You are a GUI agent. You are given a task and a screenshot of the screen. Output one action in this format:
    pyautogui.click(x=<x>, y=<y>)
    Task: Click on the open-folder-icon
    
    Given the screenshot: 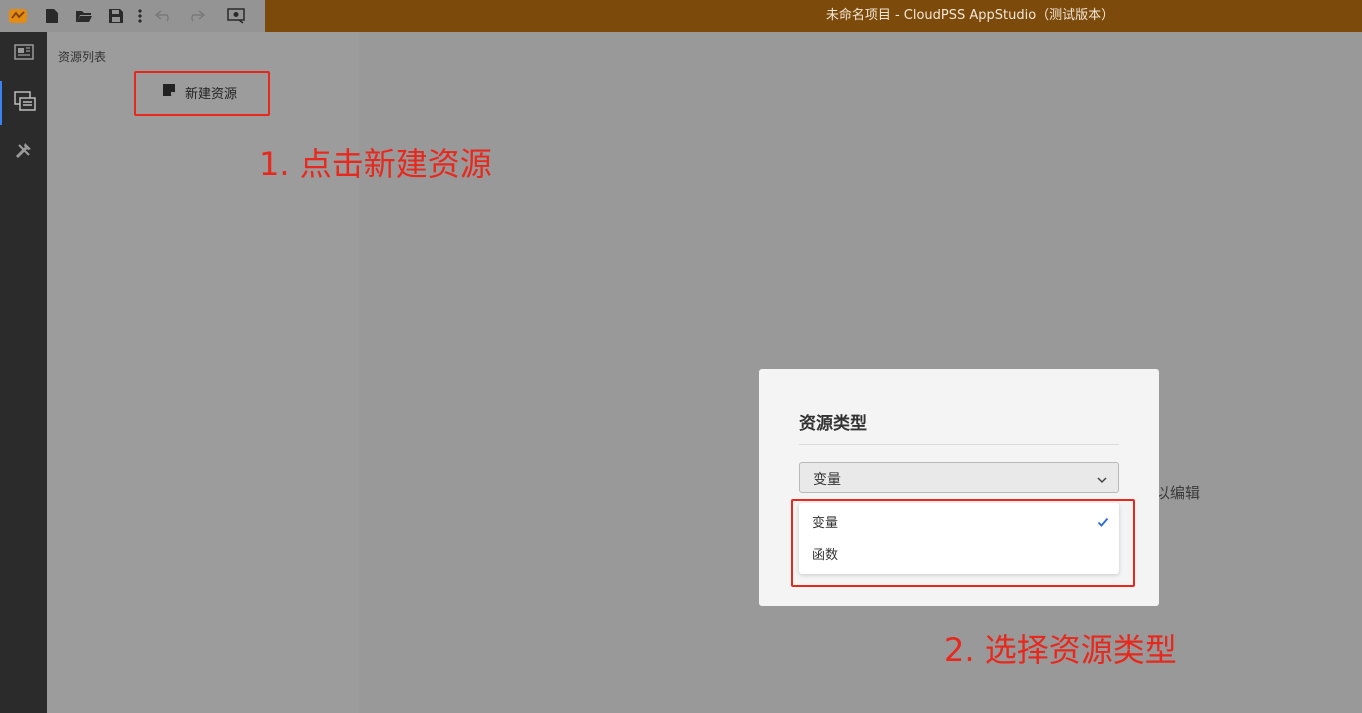 What is the action you would take?
    pyautogui.click(x=84, y=16)
    